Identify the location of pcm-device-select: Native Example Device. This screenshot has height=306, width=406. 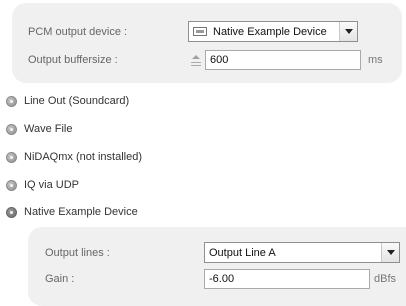
(273, 31).